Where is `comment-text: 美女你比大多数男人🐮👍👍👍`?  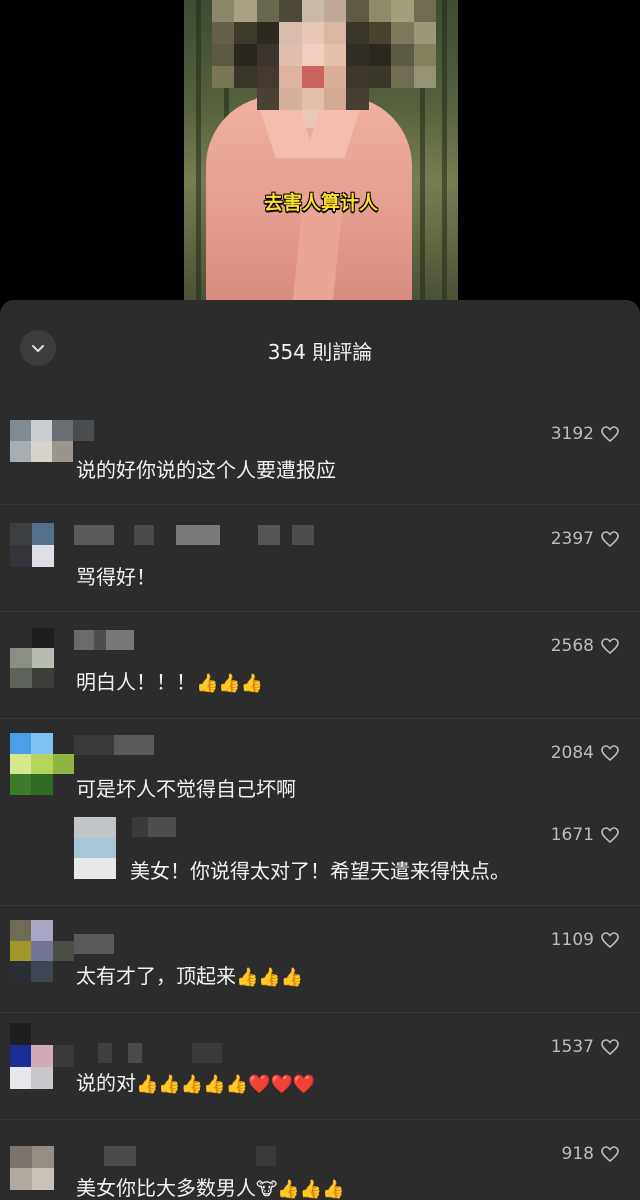
comment-text: 美女你比大多数男人🐮👍👍👍 is located at coordinates (210, 1188).